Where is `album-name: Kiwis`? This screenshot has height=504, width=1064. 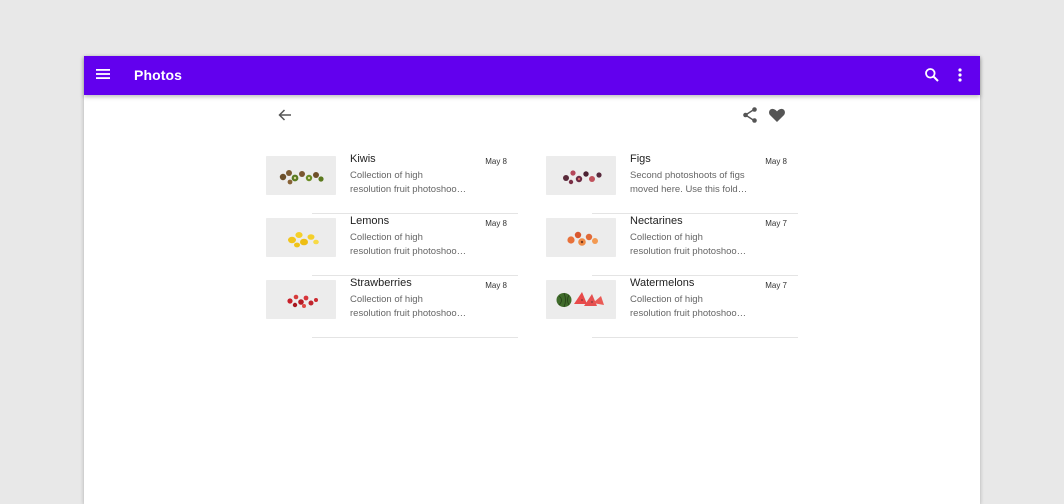 album-name: Kiwis is located at coordinates (363, 159).